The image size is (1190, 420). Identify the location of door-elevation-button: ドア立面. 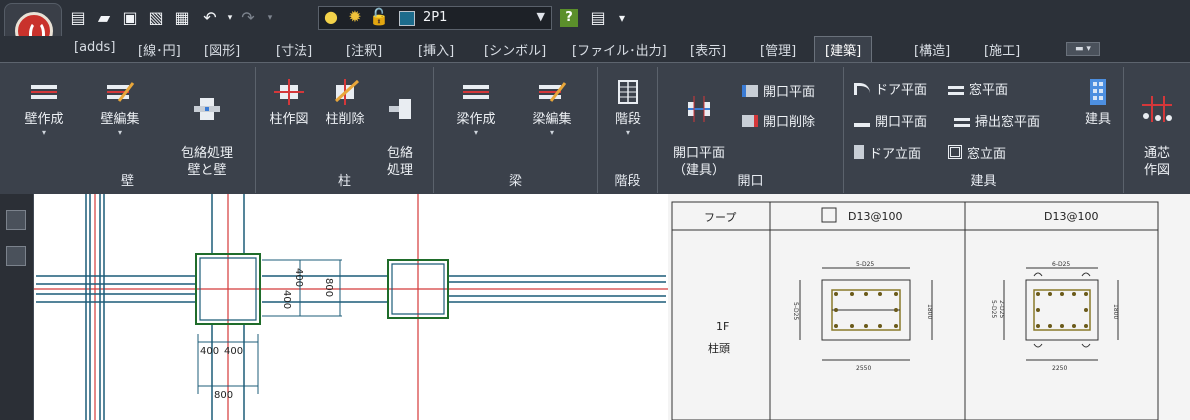
(887, 152).